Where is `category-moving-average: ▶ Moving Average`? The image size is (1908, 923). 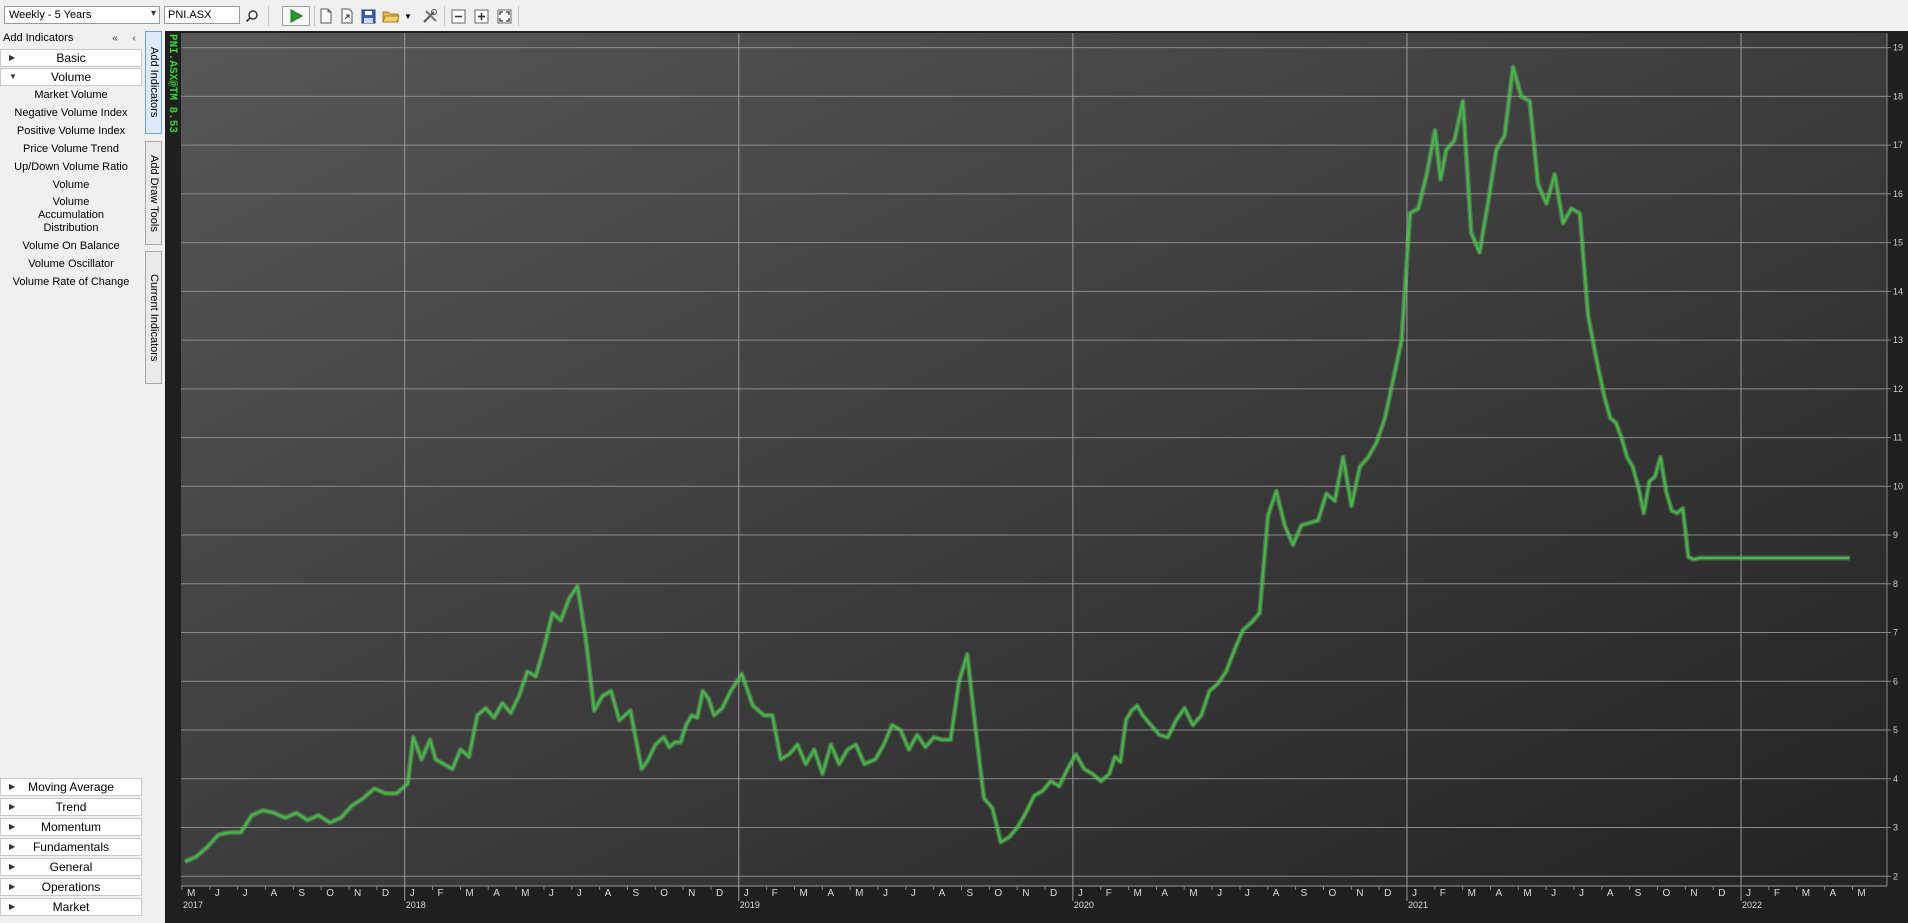 category-moving-average: ▶ Moving Average is located at coordinates (71, 787).